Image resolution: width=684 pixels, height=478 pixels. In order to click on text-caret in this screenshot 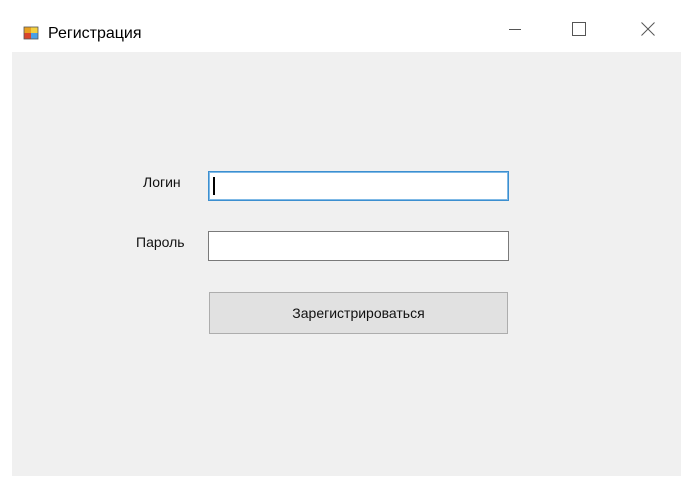, I will do `click(214, 186)`.